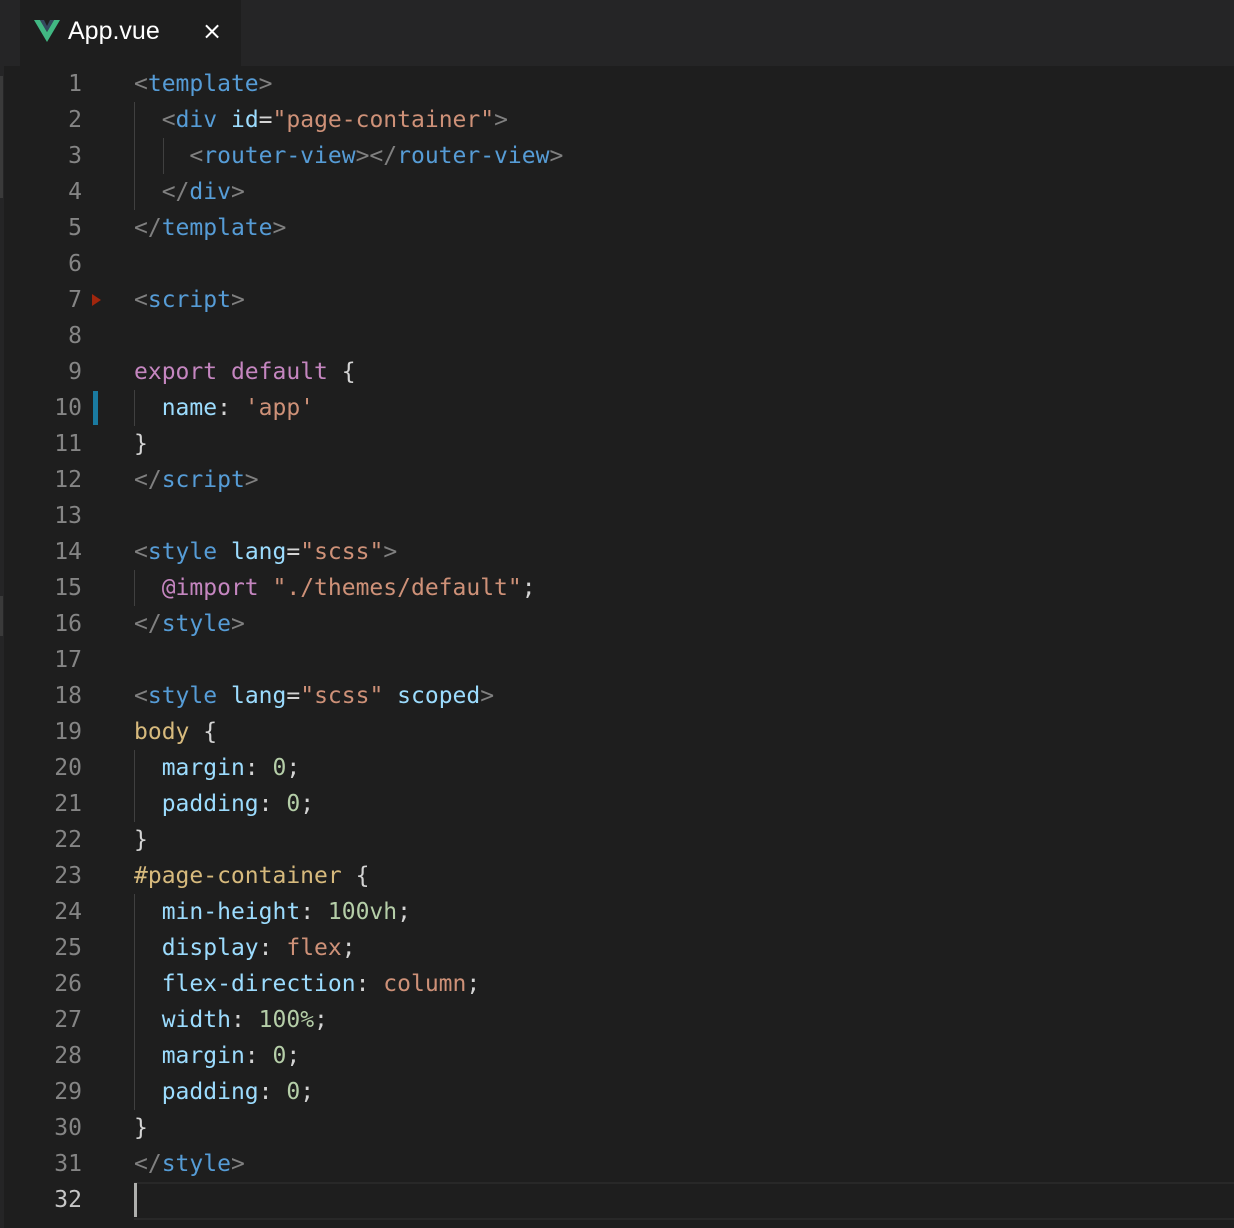  What do you see at coordinates (617, 588) in the screenshot?
I see `code-line: 15 @import "./themes/default";` at bounding box center [617, 588].